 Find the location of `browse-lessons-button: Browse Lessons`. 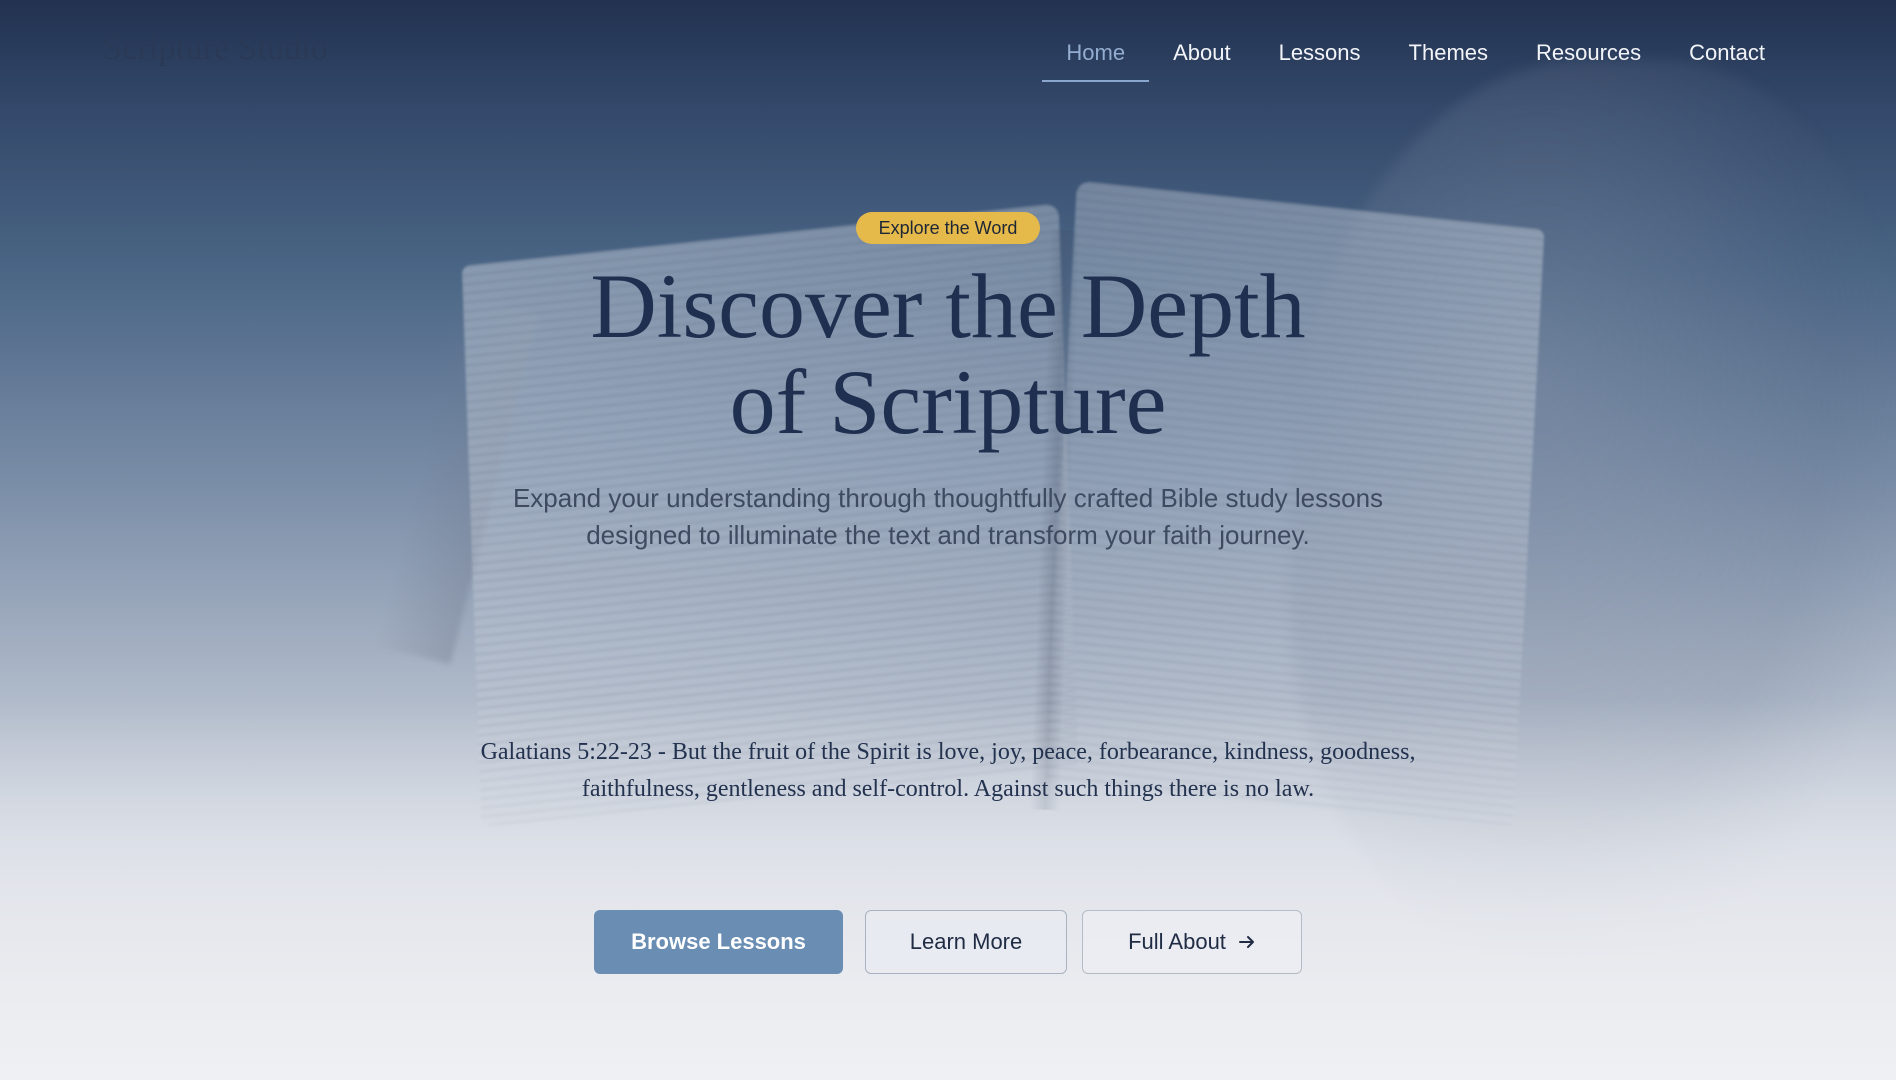

browse-lessons-button: Browse Lessons is located at coordinates (718, 942).